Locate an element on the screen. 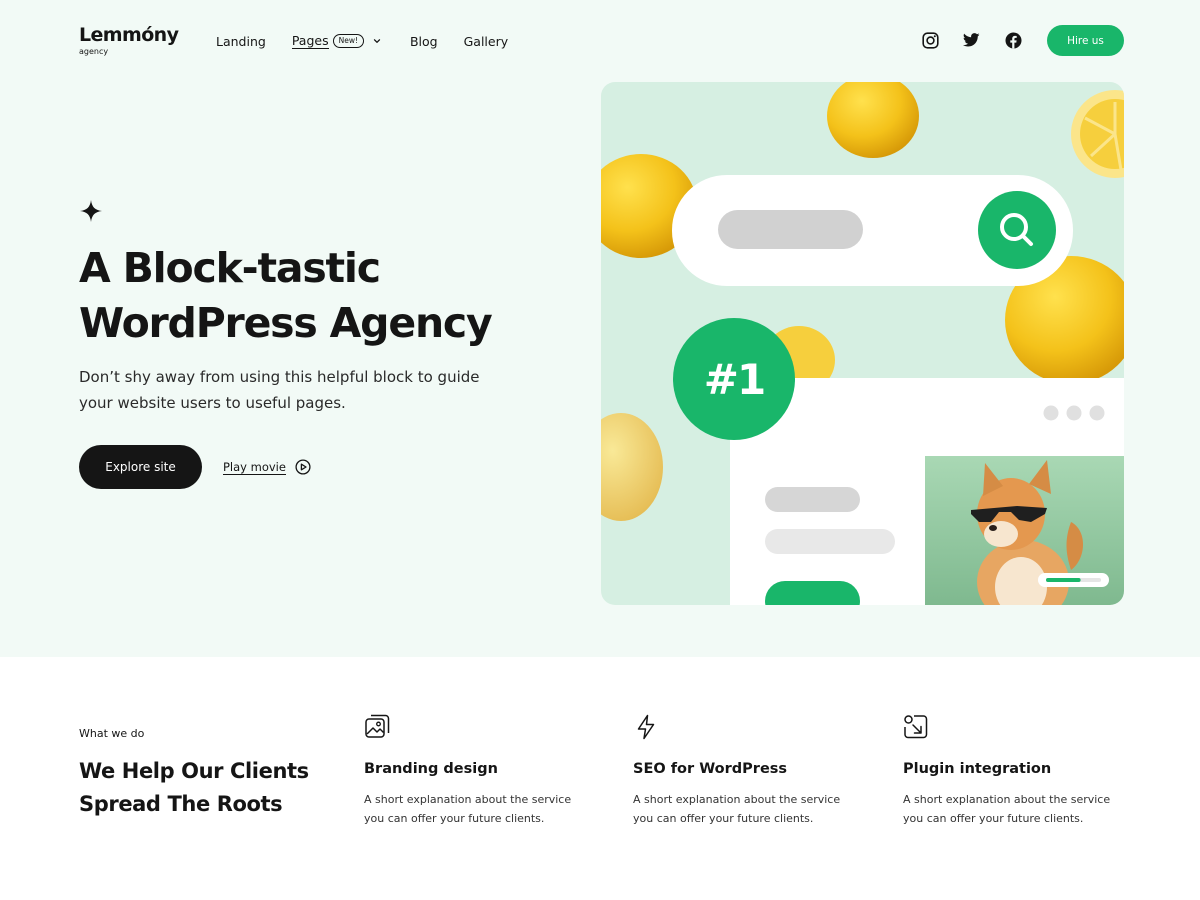  lemon-top-center is located at coordinates (873, 120).